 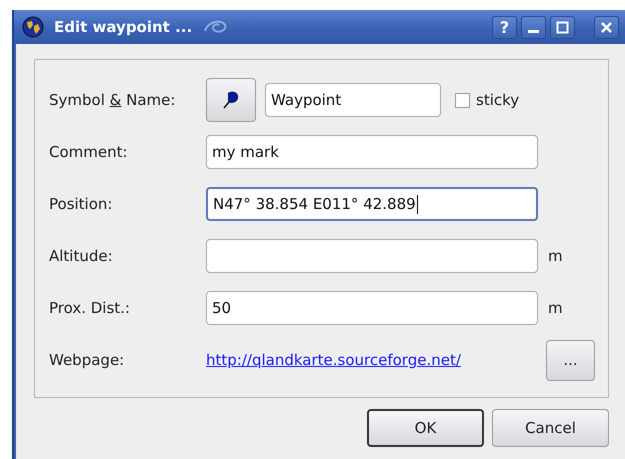 What do you see at coordinates (372, 256) in the screenshot?
I see `input-field` at bounding box center [372, 256].